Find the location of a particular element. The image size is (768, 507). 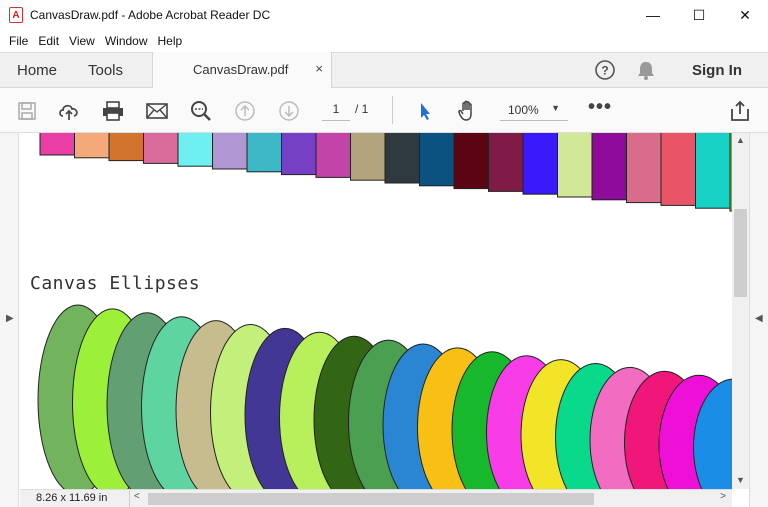

help-icon: ? is located at coordinates (605, 71).